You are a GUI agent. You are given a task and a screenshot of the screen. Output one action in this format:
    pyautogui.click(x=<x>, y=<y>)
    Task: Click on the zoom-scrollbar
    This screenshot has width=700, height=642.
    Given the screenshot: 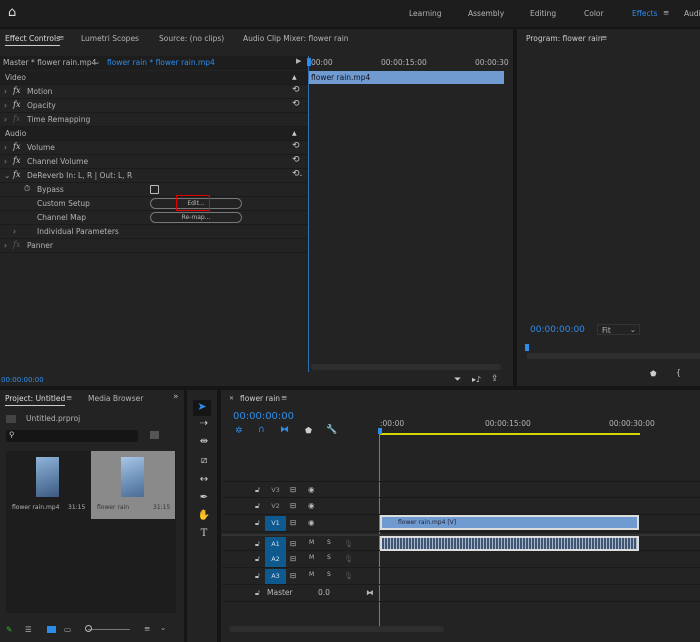 What is the action you would take?
    pyautogui.click(x=406, y=367)
    